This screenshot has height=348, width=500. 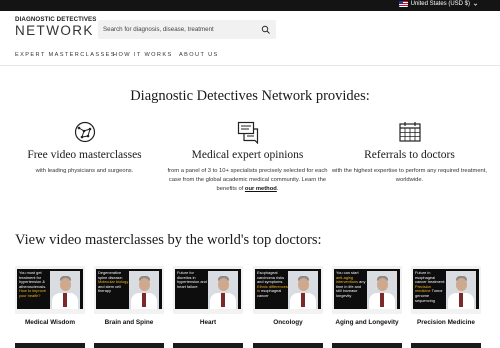 What do you see at coordinates (65, 55) in the screenshot?
I see `nav-expert-masterclasses: EXPERT MASTERCLASSES` at bounding box center [65, 55].